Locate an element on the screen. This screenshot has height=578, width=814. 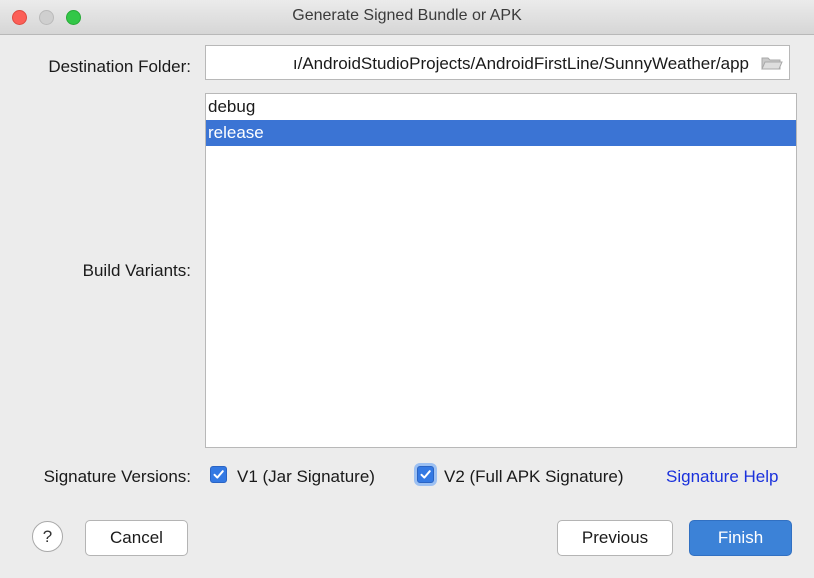
previous-button: Previous is located at coordinates (615, 538).